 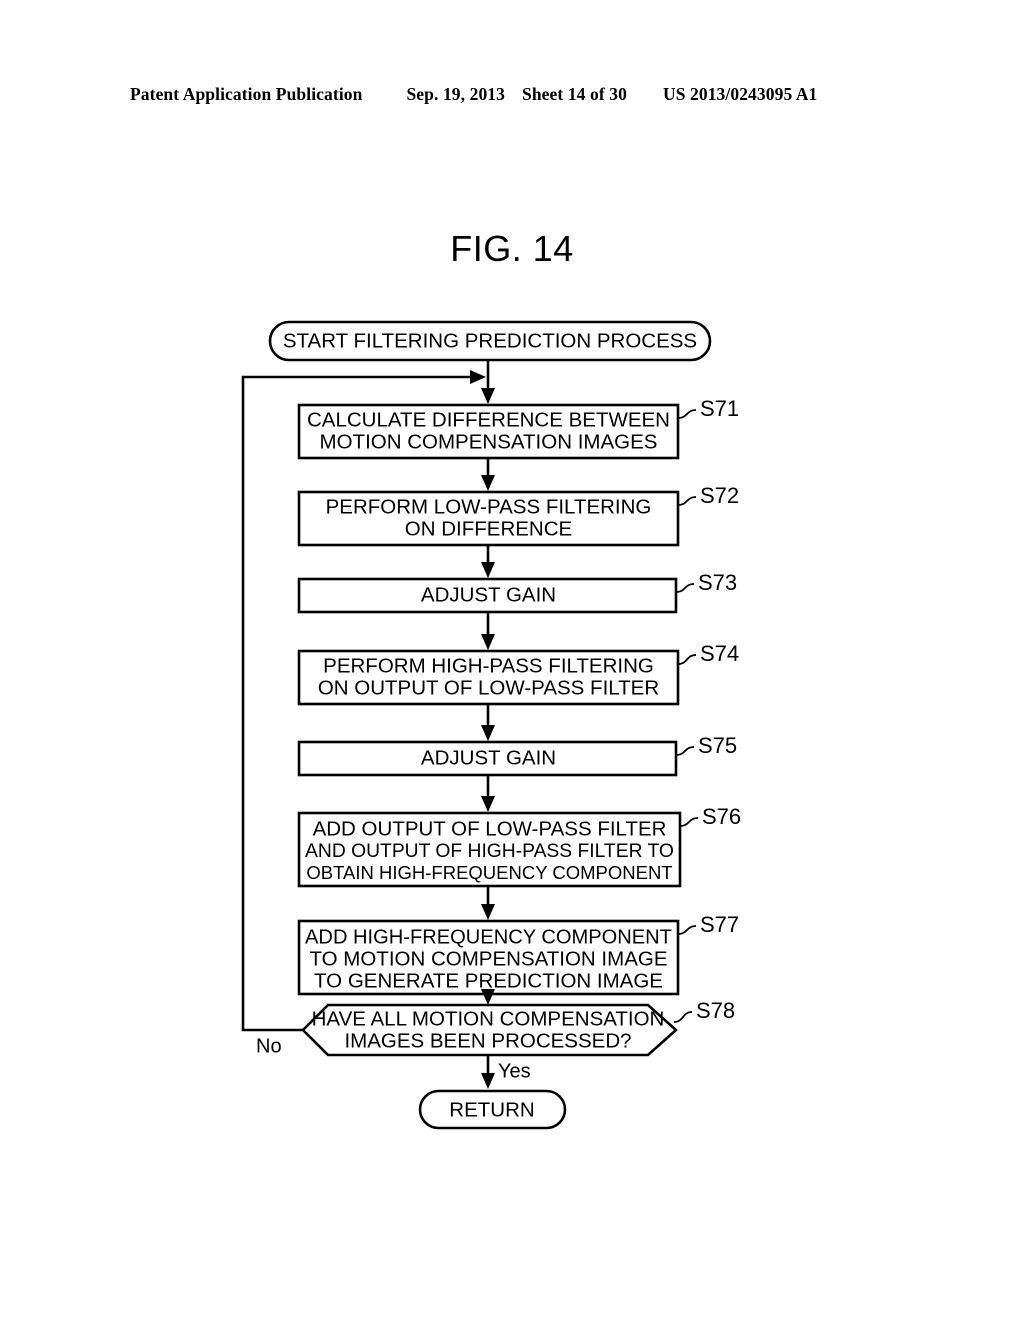 What do you see at coordinates (488, 474) in the screenshot?
I see `connector-s71-to-s72` at bounding box center [488, 474].